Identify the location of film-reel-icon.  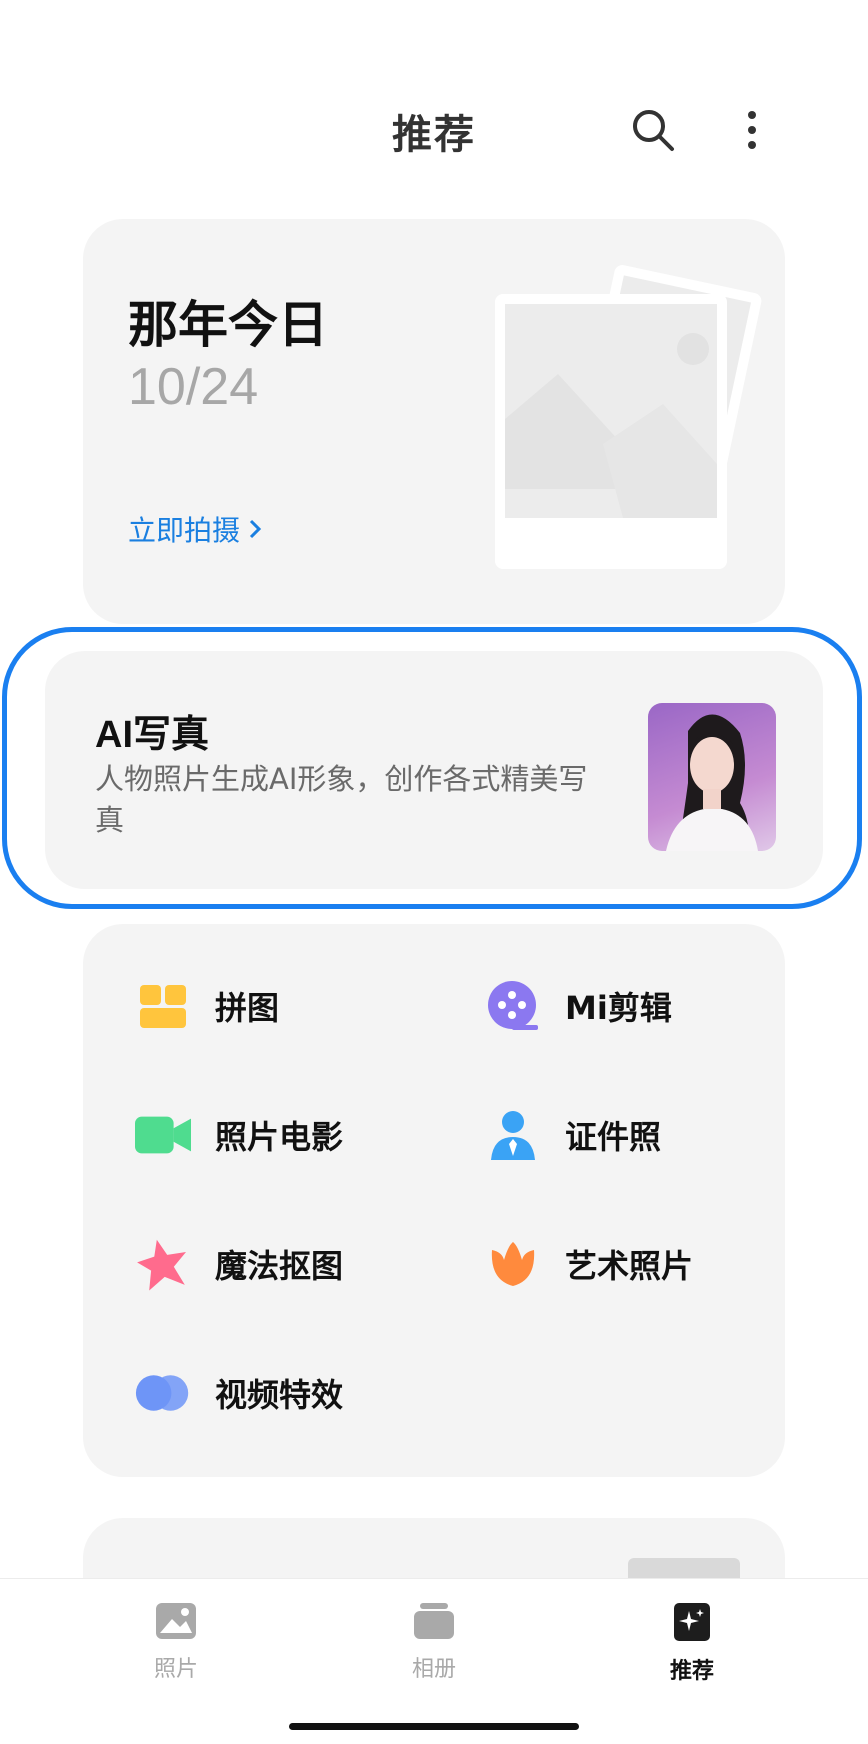
(513, 1006).